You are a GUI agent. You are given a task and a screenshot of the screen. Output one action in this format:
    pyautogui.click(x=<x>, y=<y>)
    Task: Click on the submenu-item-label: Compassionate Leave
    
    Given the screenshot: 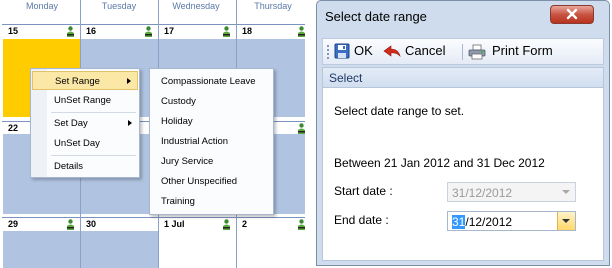 What is the action you would take?
    pyautogui.click(x=208, y=81)
    